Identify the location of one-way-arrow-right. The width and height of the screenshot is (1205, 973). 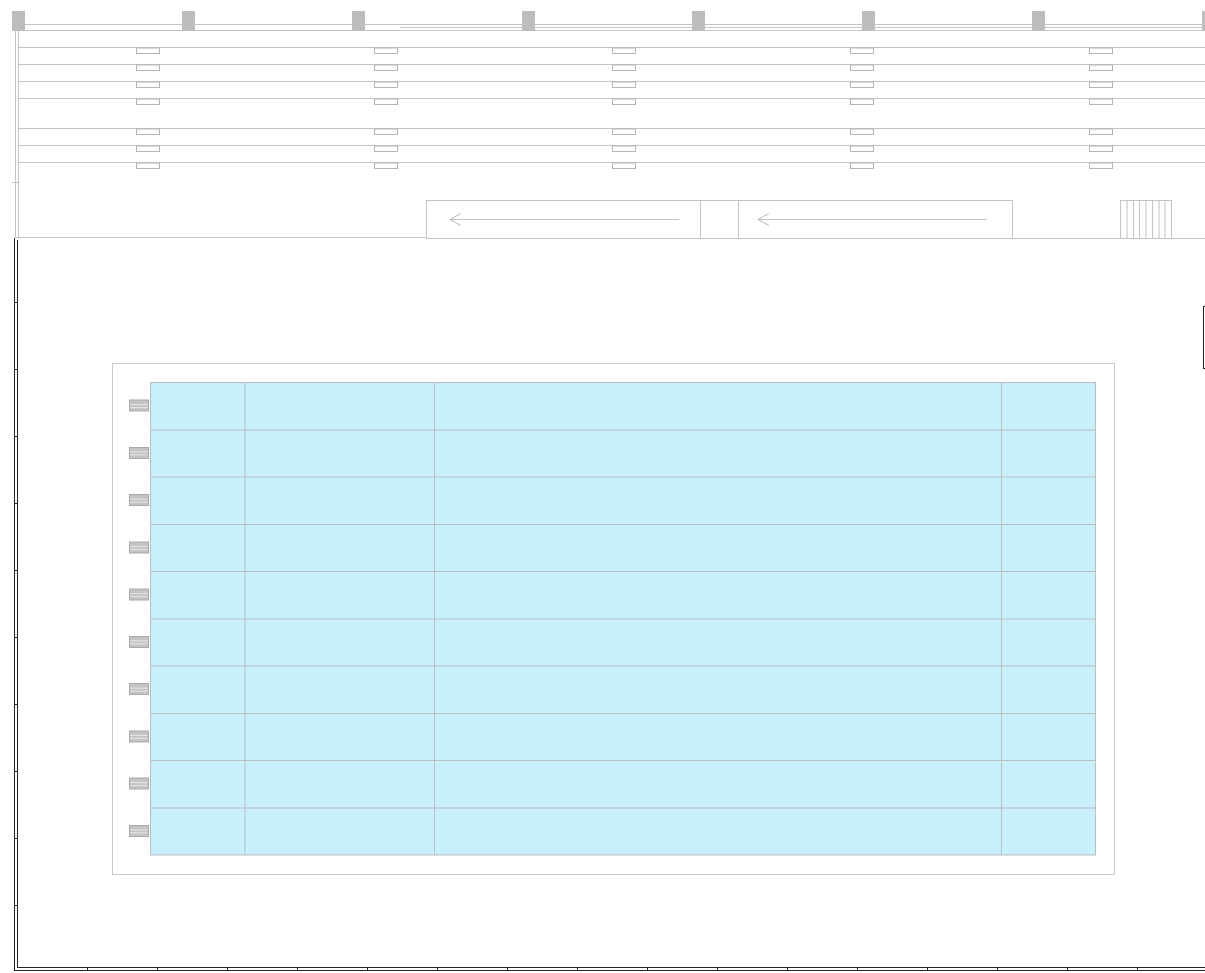
(871, 219).